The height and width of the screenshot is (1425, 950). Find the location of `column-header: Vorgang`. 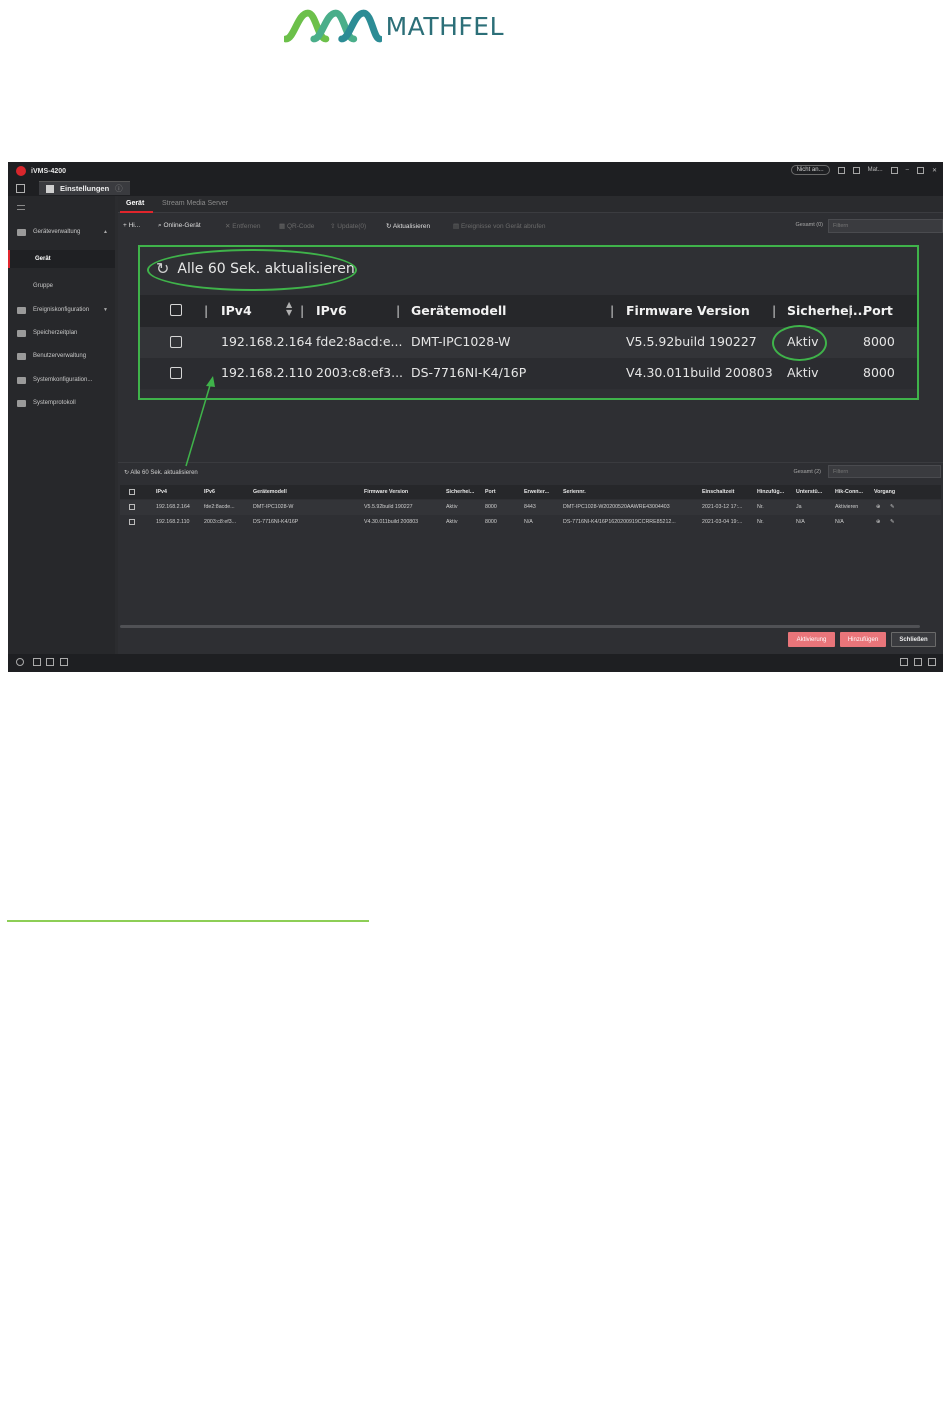

column-header: Vorgang is located at coordinates (884, 492).